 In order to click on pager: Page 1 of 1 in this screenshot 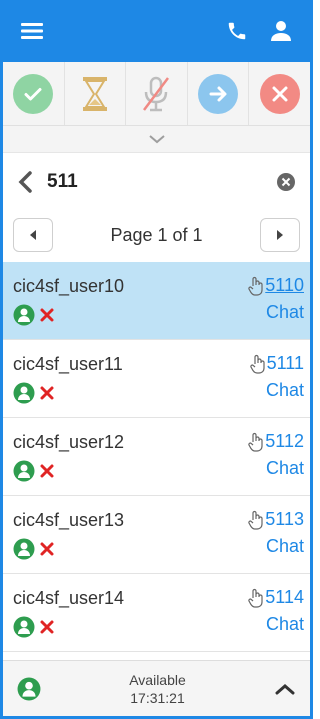, I will do `click(156, 235)`.